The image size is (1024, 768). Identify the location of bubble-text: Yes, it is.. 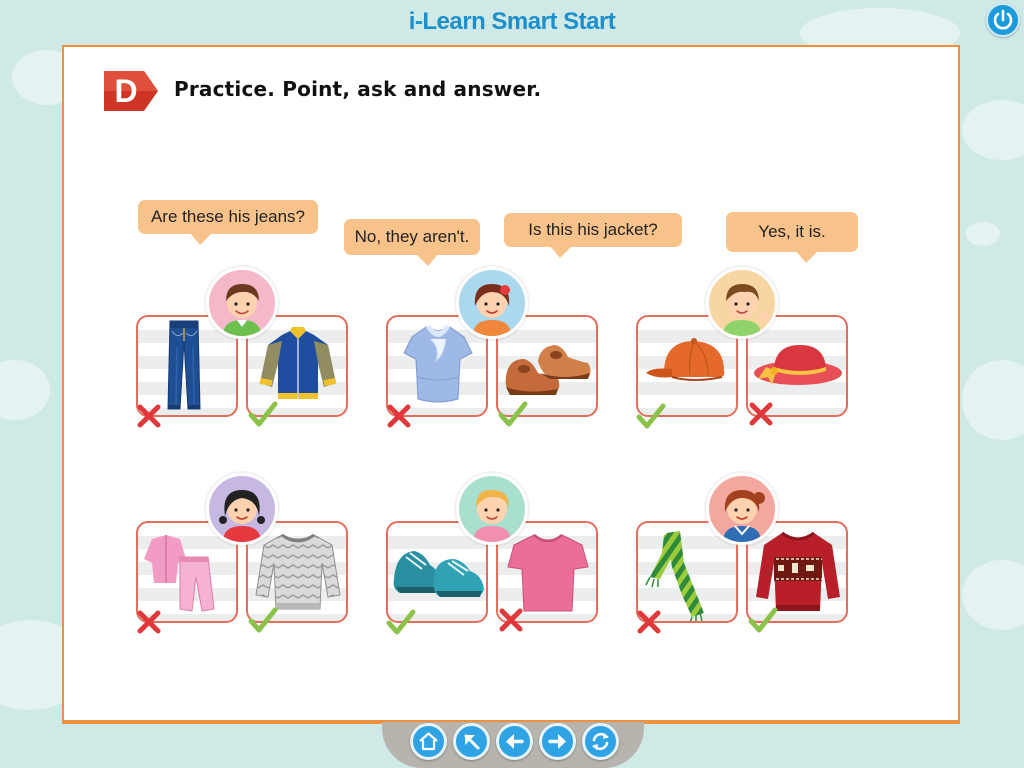
(792, 231).